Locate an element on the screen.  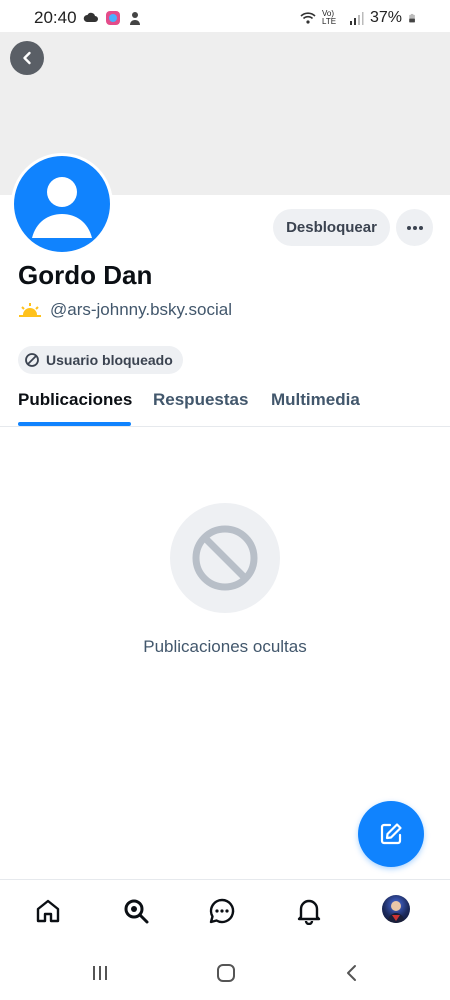
bottom-navigation is located at coordinates (225, 913).